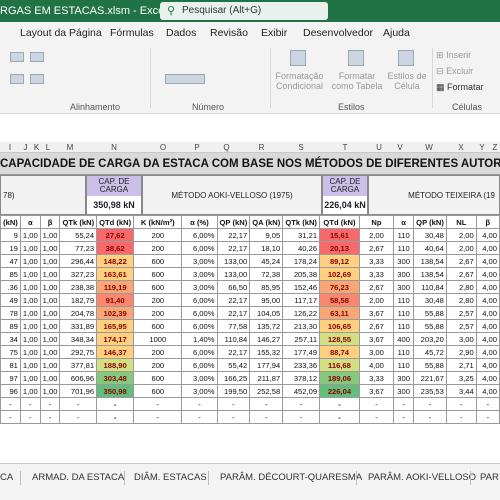  Describe the element at coordinates (376, 391) in the screenshot. I see `table-cell: 3,67` at that location.